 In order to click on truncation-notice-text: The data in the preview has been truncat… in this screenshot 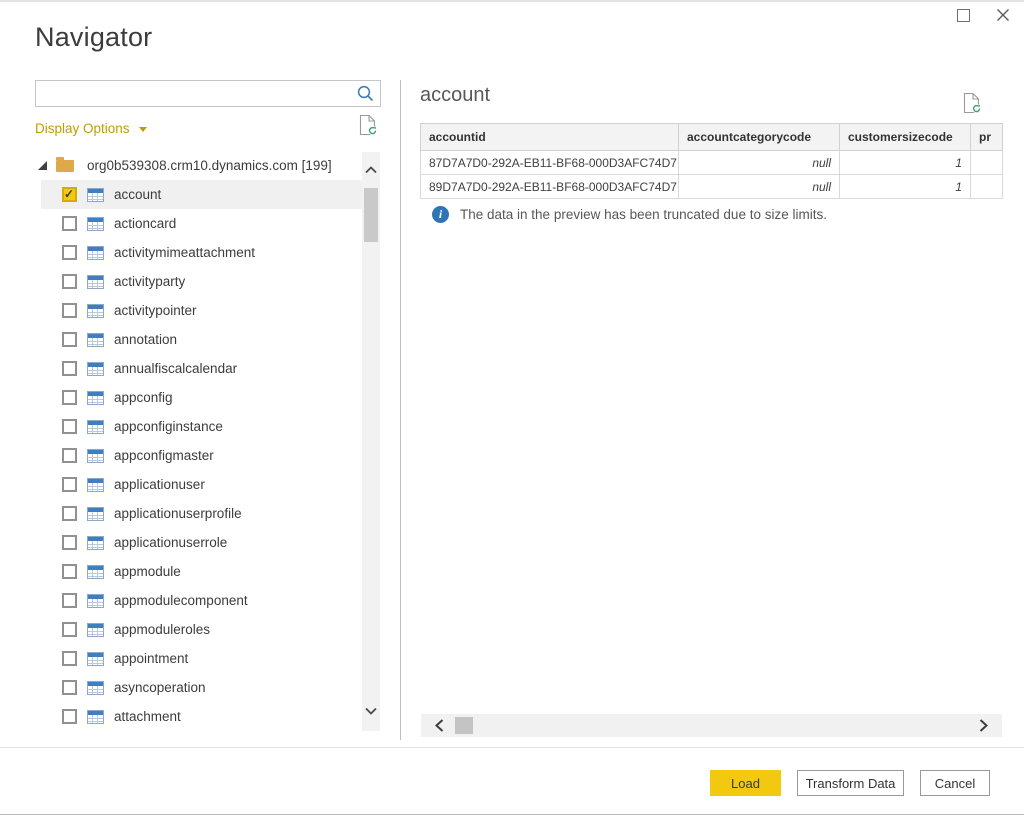, I will do `click(643, 214)`.